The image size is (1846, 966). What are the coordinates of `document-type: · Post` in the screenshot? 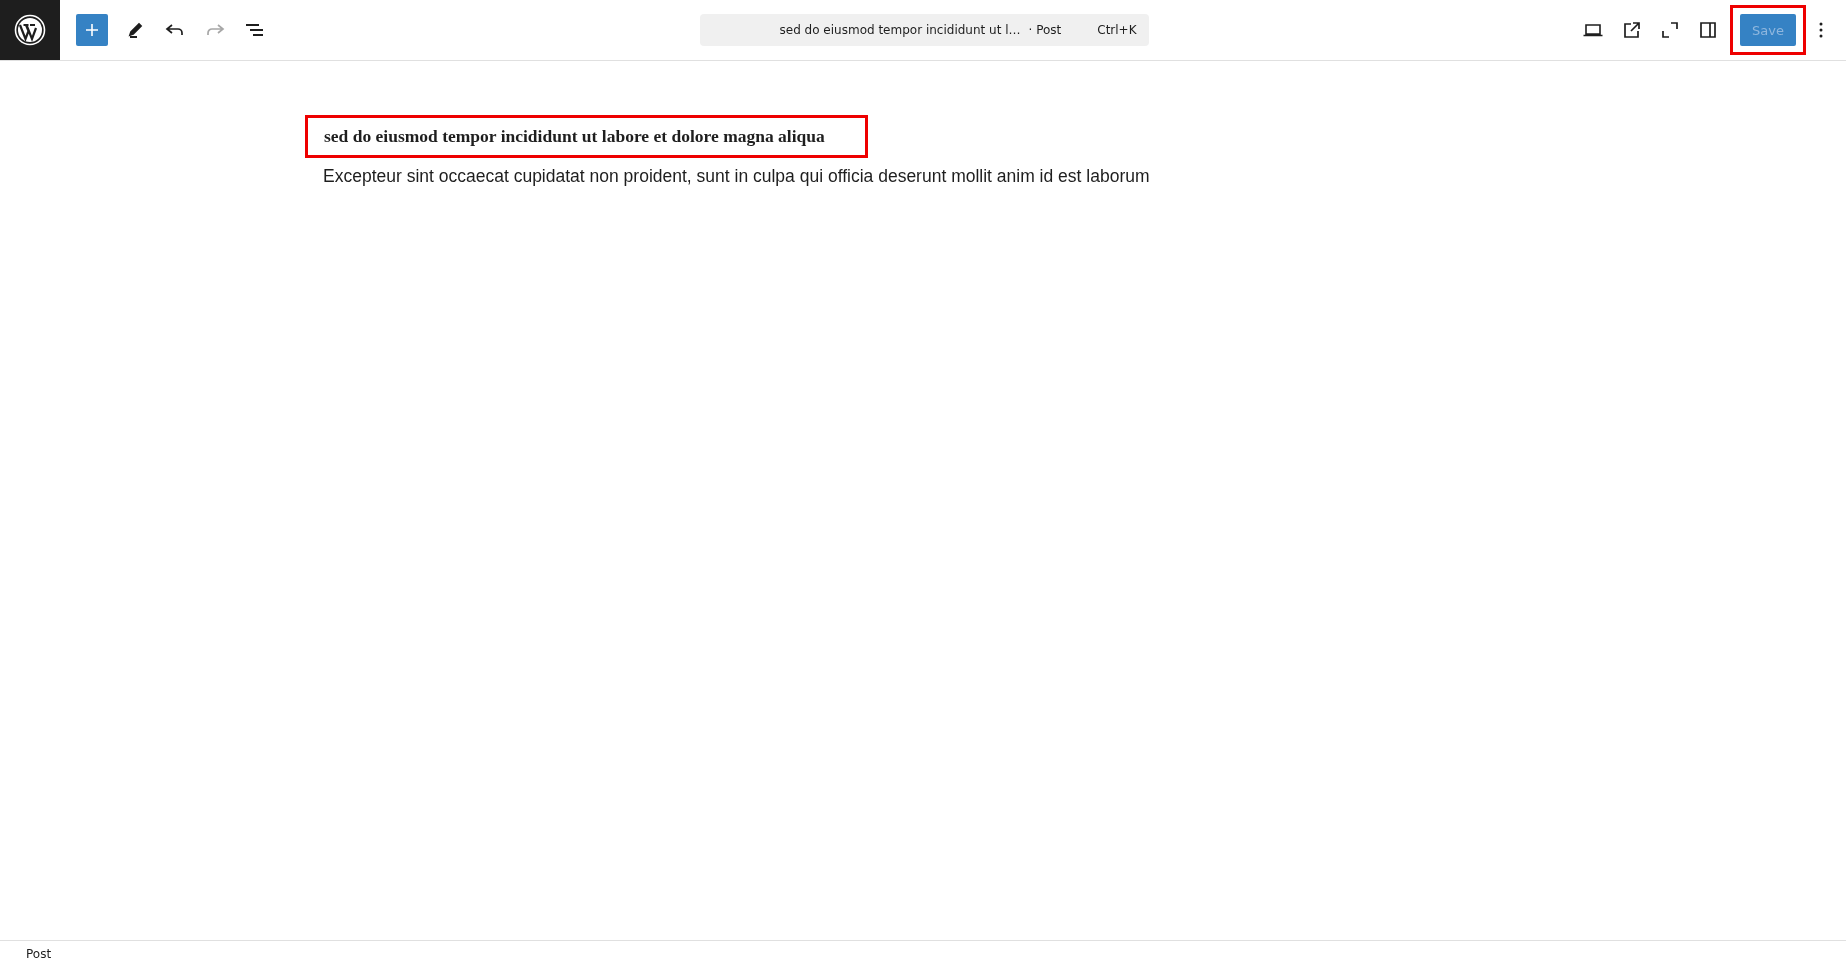 It's located at (1045, 30).